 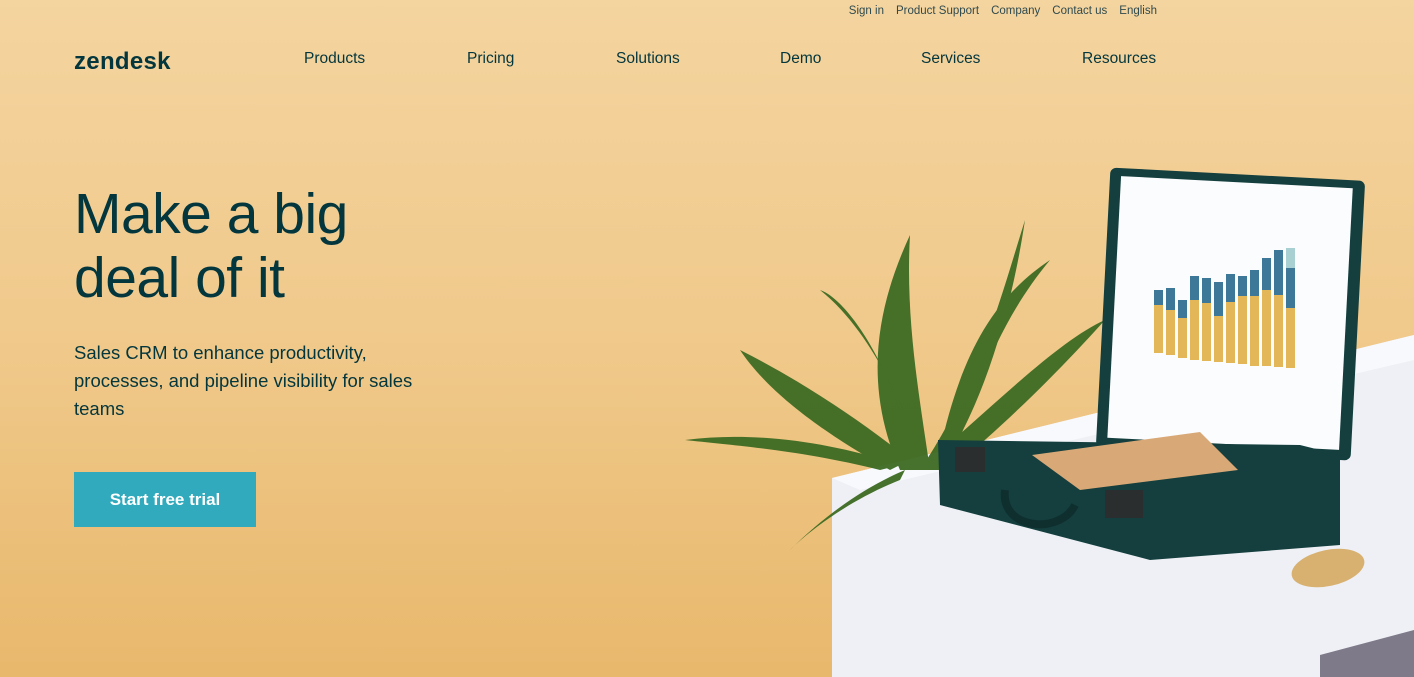 What do you see at coordinates (165, 499) in the screenshot?
I see `start-free-trial-button: Start free trial` at bounding box center [165, 499].